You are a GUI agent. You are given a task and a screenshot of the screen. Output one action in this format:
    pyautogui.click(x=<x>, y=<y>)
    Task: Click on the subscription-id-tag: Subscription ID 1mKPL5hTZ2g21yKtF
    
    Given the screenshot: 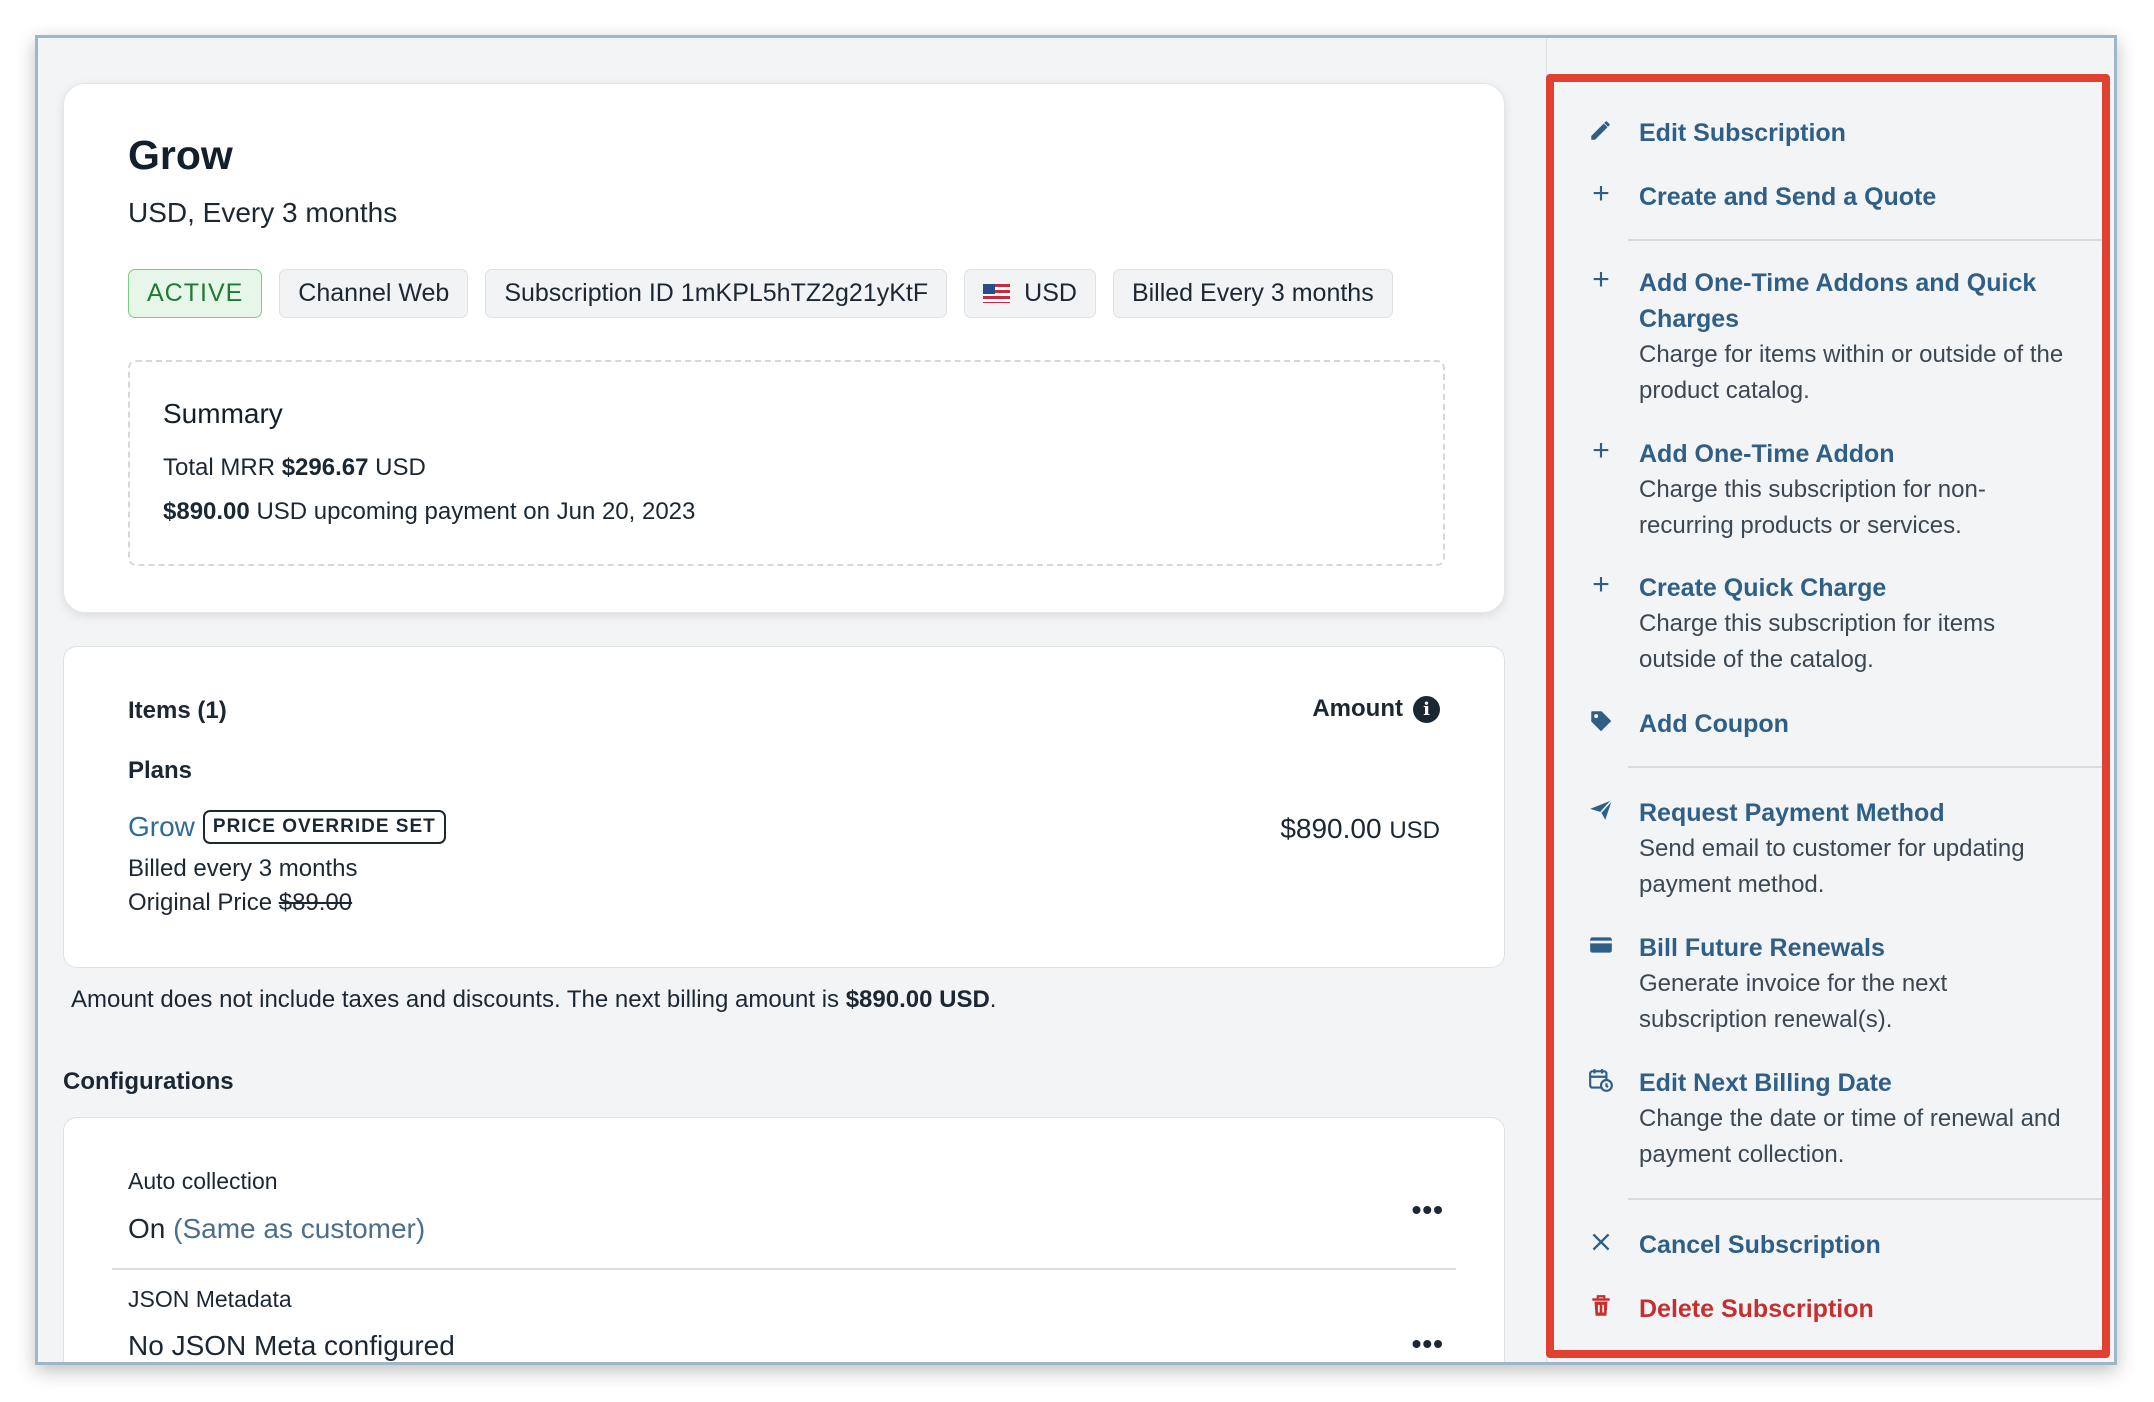 What is the action you would take?
    pyautogui.click(x=716, y=293)
    